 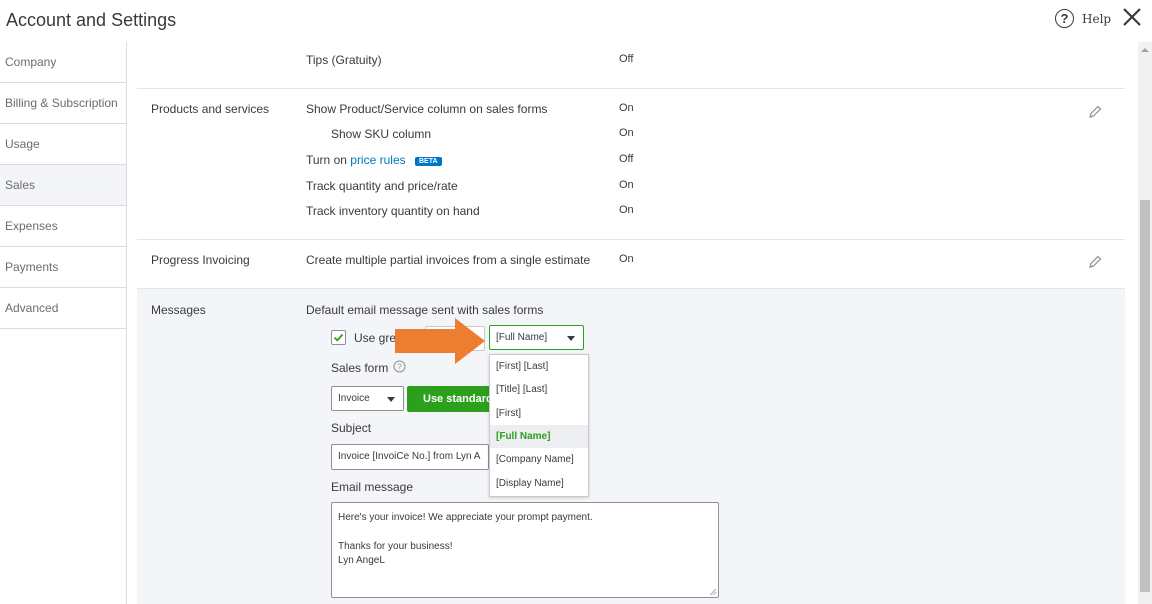 I want to click on setting-label: Track inventory quantity on hand, so click(x=393, y=211).